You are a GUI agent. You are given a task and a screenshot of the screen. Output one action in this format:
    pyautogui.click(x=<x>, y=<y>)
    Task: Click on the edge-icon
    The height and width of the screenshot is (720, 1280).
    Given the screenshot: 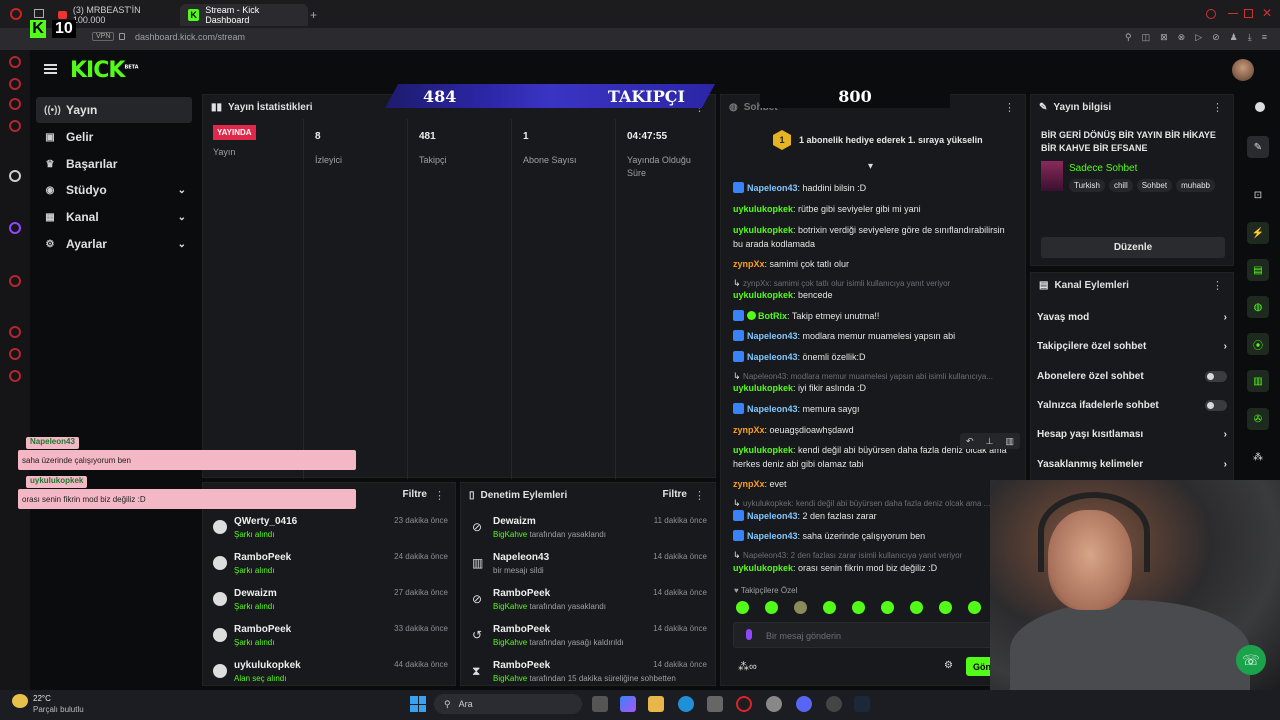 What is the action you would take?
    pyautogui.click(x=686, y=704)
    